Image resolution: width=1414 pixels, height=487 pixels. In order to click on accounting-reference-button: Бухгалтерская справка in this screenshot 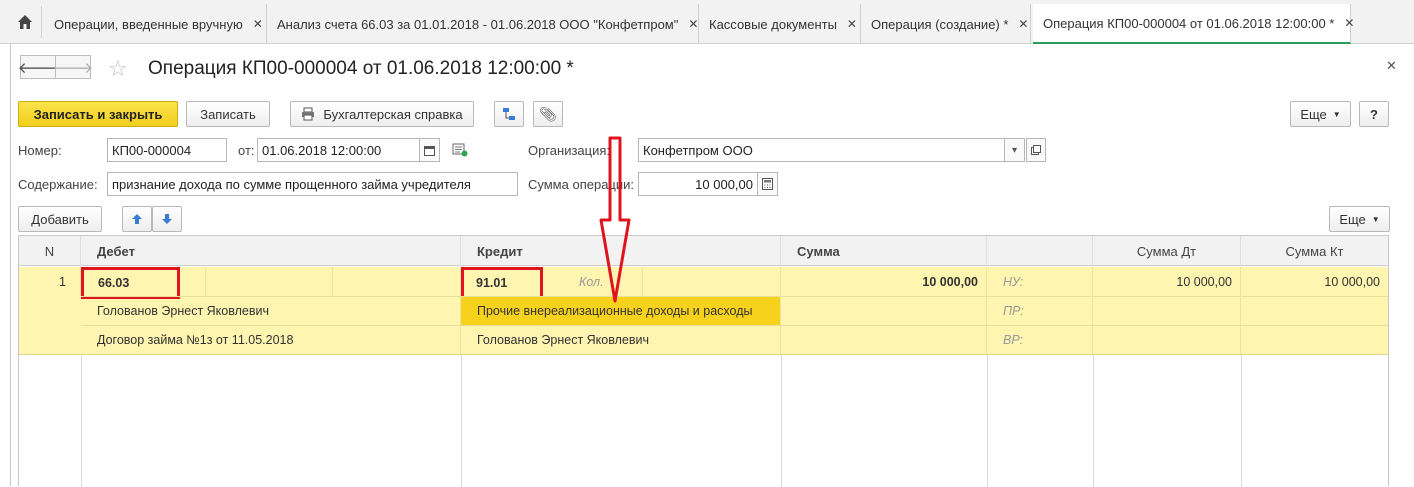, I will do `click(382, 114)`.